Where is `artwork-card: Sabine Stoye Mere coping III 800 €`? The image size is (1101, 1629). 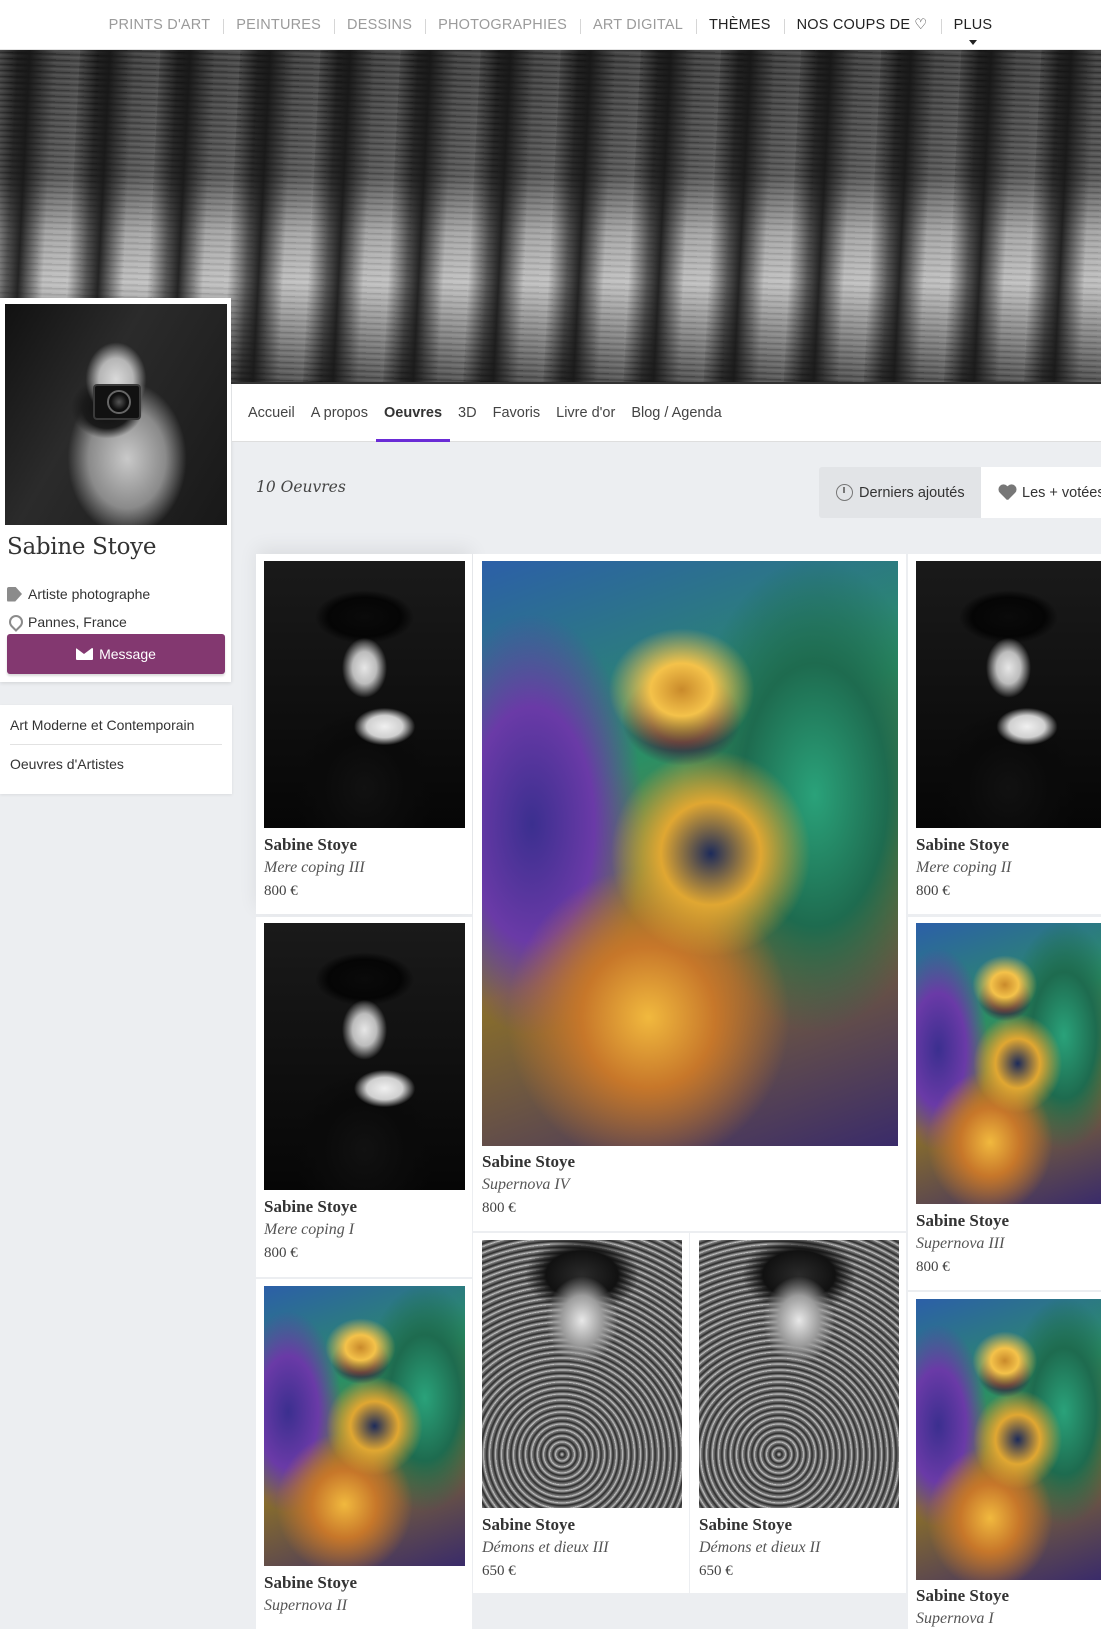
artwork-card: Sabine Stoye Mere coping III 800 € is located at coordinates (364, 734).